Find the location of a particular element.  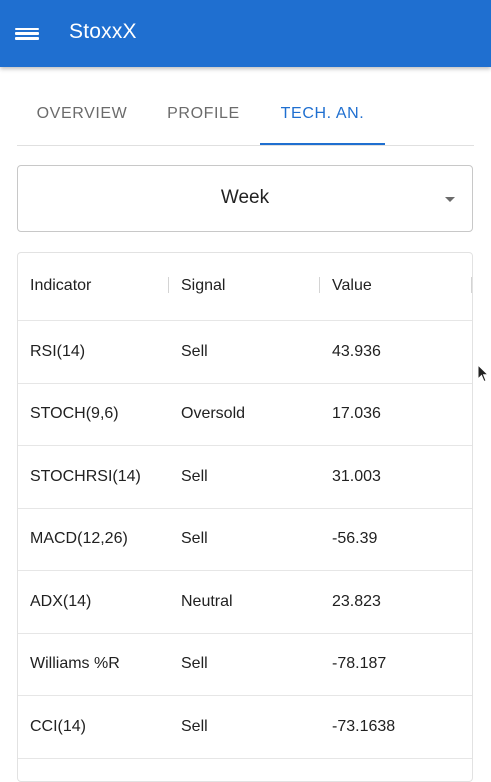

indicator-cell: CCI(14) is located at coordinates (93, 727).